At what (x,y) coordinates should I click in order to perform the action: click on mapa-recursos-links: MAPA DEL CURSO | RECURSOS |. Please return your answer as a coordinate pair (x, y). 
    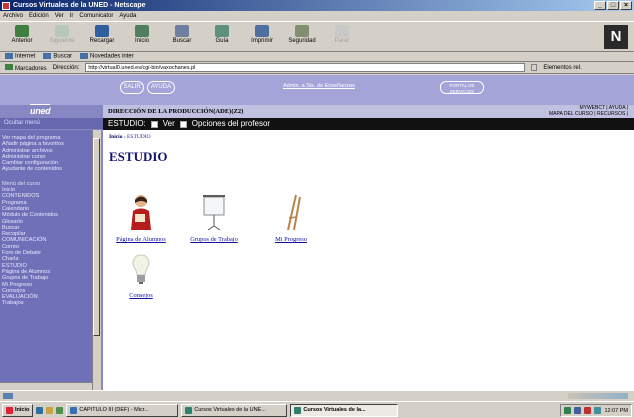
    Looking at the image, I should click on (588, 114).